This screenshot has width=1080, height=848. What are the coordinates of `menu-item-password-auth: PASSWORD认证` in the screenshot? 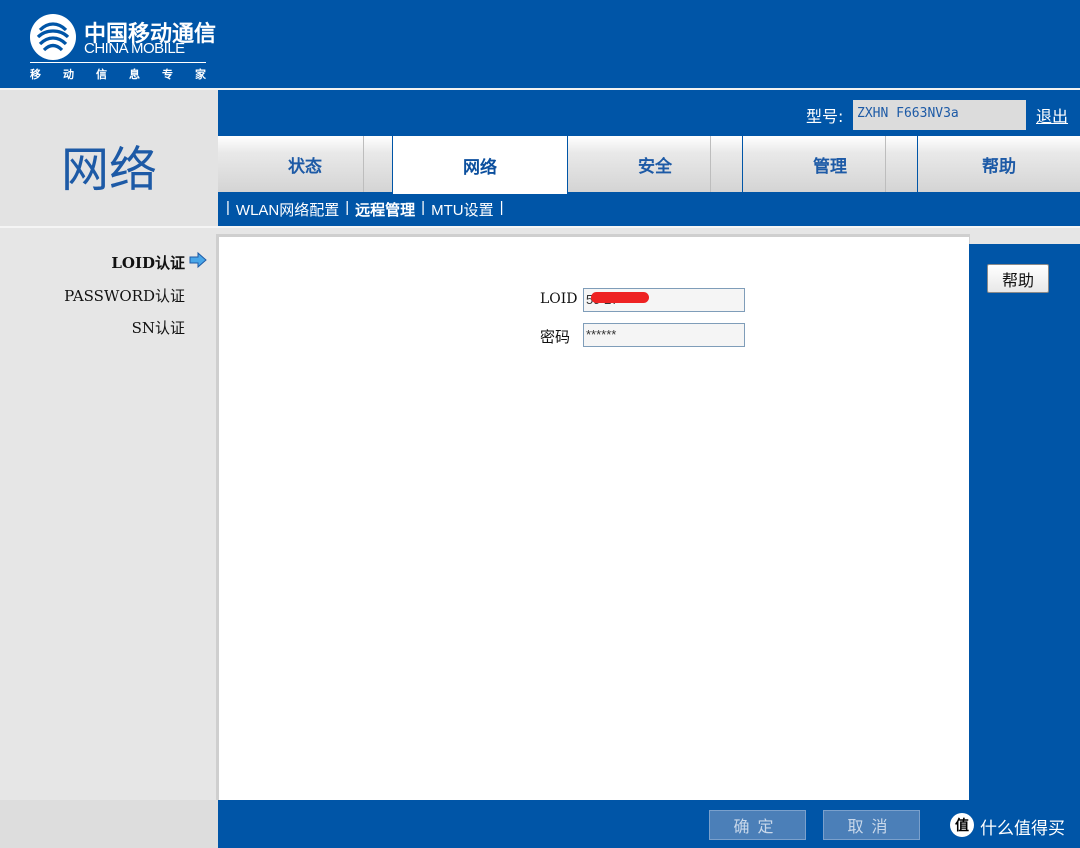 It's located at (122, 295).